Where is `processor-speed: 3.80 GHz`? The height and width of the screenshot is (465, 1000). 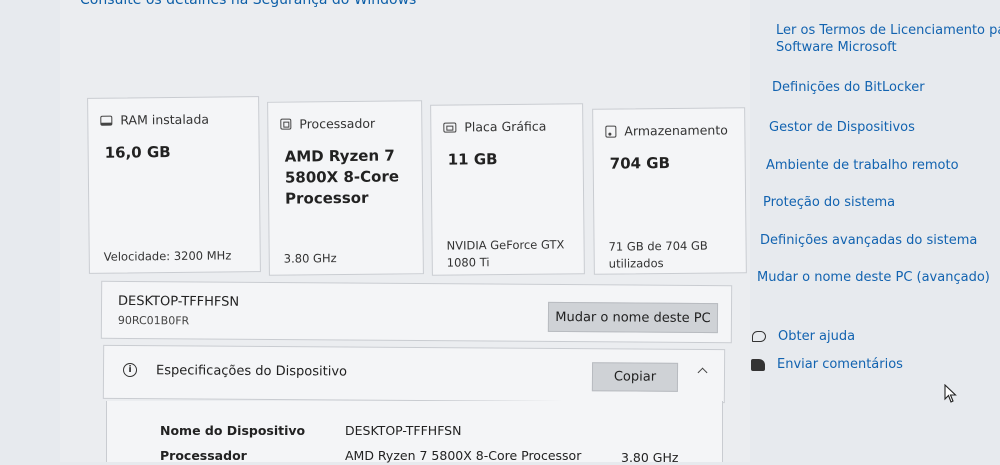
processor-speed: 3.80 GHz is located at coordinates (310, 258).